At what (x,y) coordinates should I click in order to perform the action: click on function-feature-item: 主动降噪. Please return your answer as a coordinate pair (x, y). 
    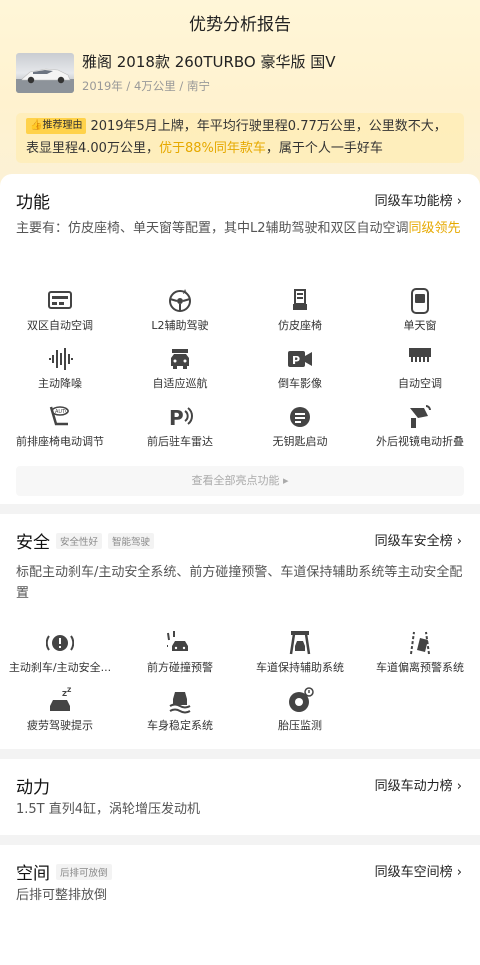
    Looking at the image, I should click on (60, 371).